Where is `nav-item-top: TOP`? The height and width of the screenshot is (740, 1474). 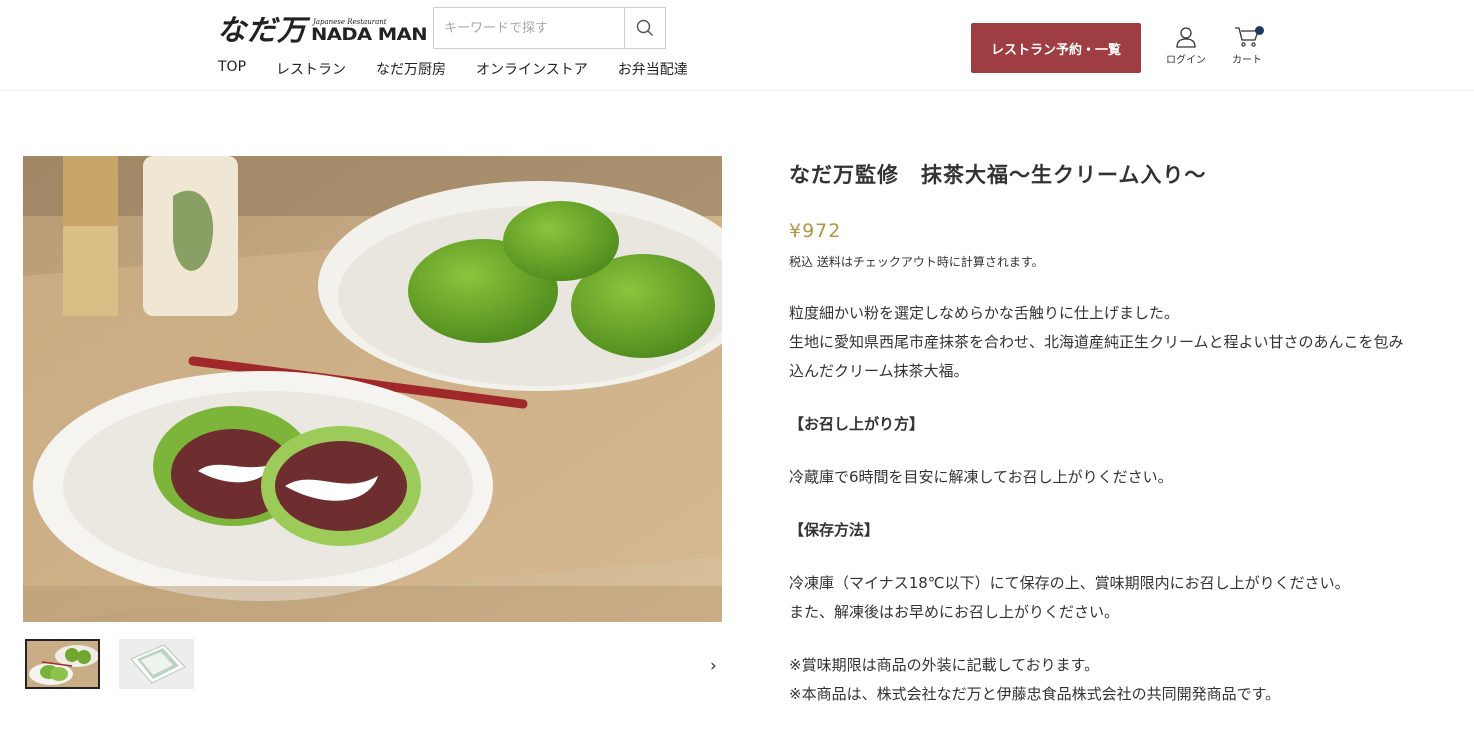
nav-item-top: TOP is located at coordinates (232, 69).